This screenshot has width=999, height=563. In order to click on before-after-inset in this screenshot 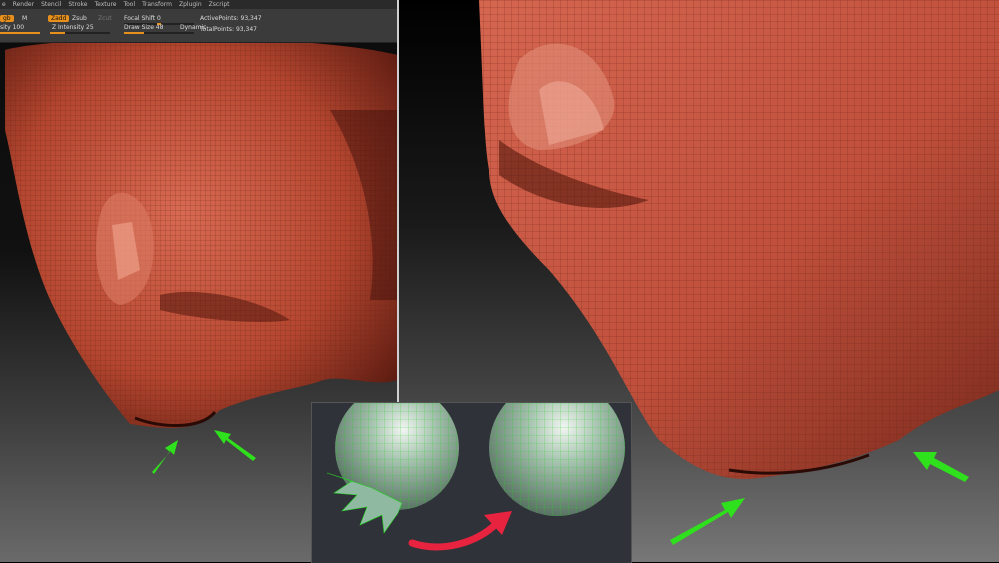, I will do `click(471, 482)`.